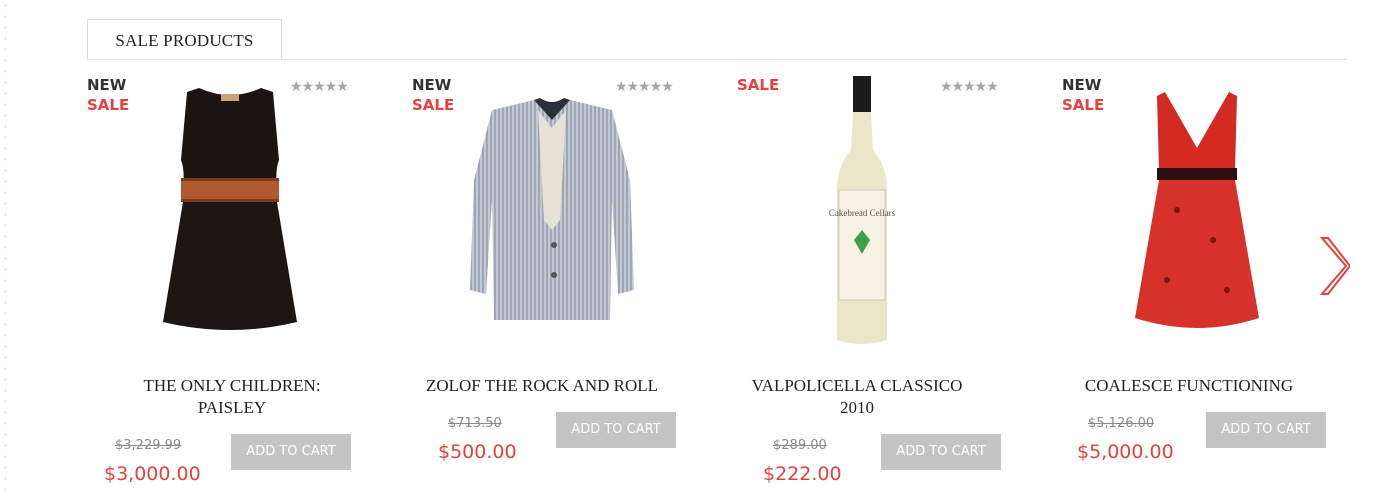  Describe the element at coordinates (477, 452) in the screenshot. I see `sale-price: $500.00` at that location.